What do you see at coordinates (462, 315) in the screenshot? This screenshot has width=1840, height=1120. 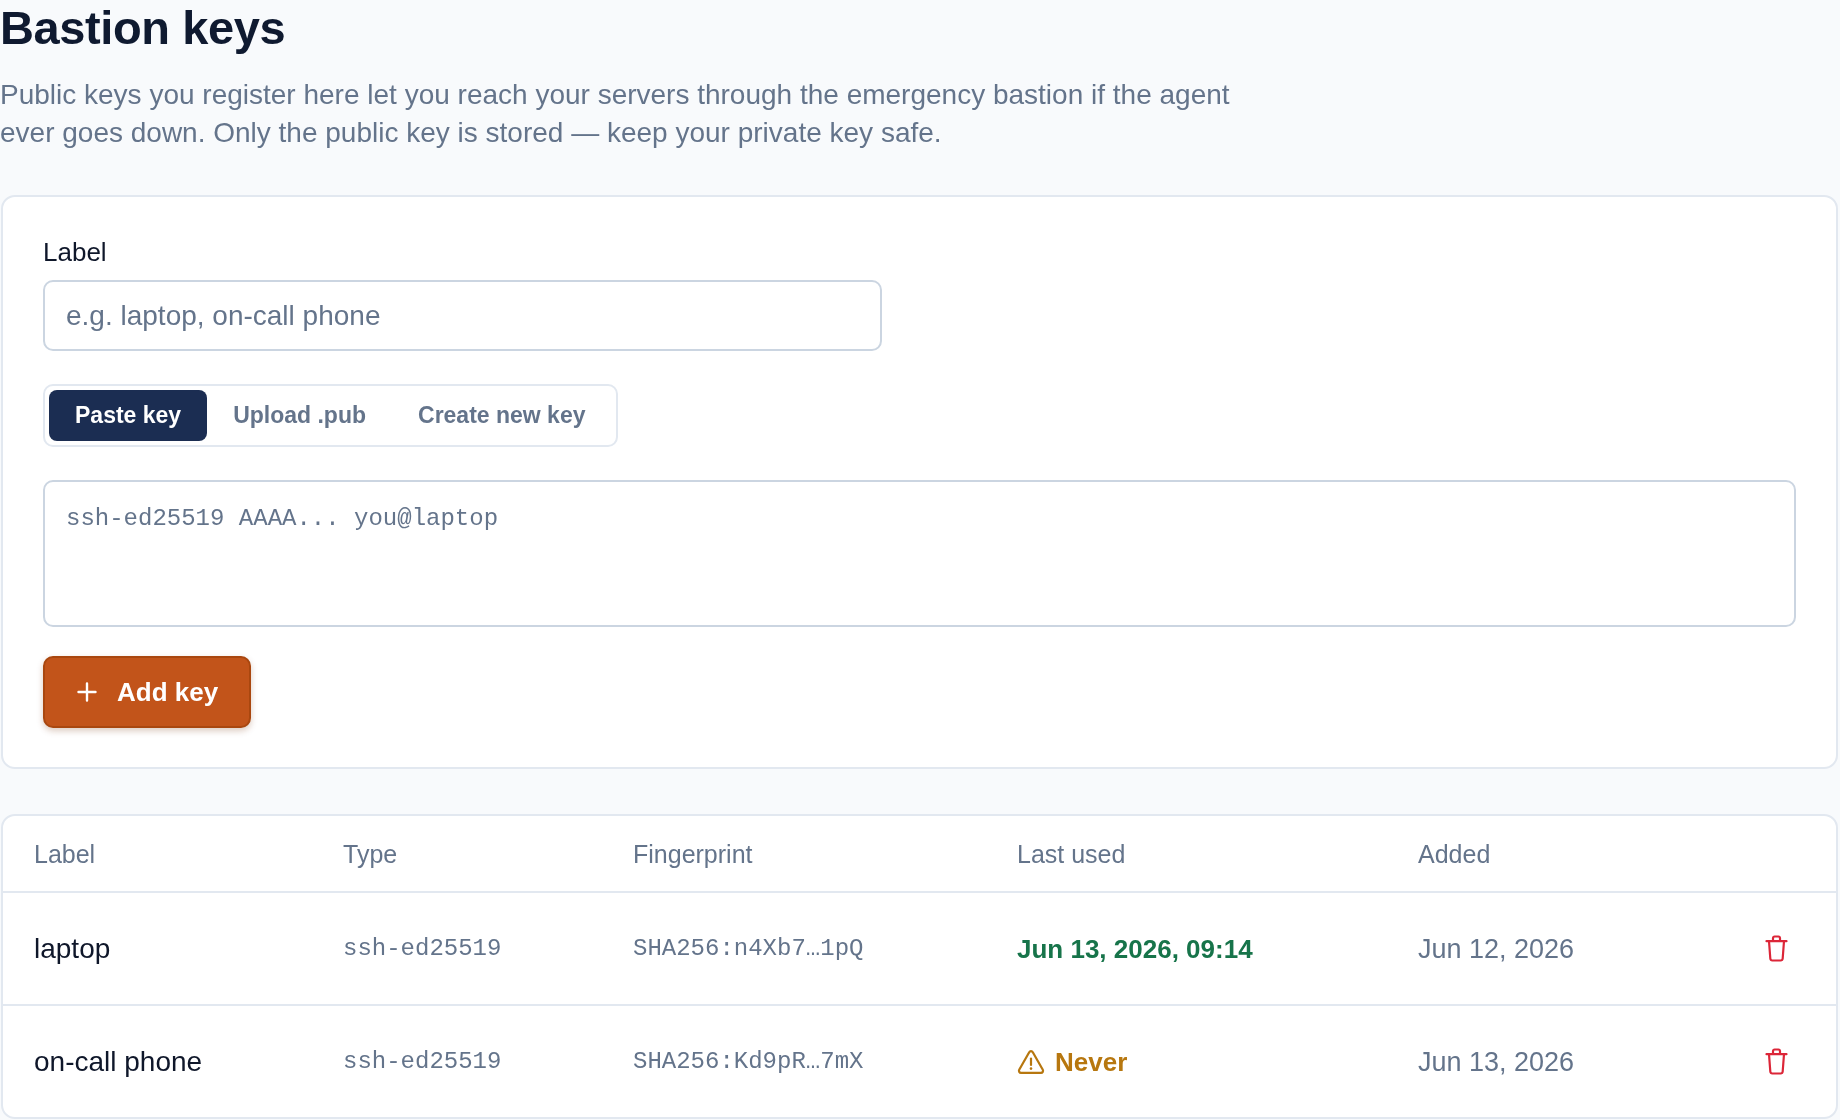 I see `label-input: e.g. laptop, on-call phone` at bounding box center [462, 315].